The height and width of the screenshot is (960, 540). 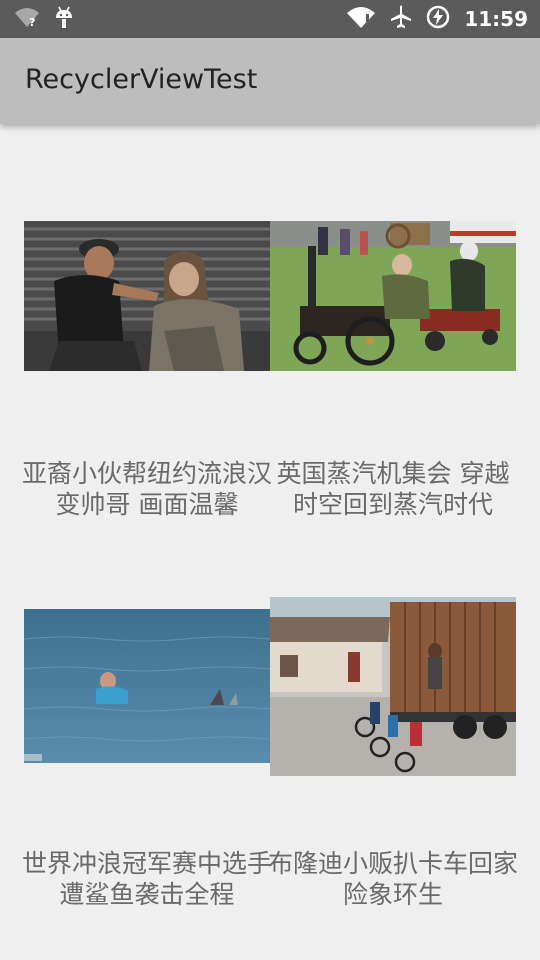 I want to click on airplane-mode-icon, so click(x=401, y=19).